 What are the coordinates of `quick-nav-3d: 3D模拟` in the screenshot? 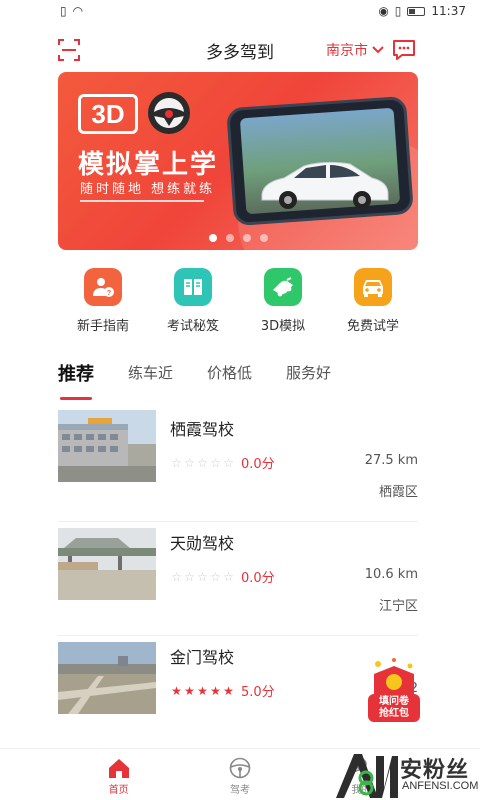 It's located at (283, 303).